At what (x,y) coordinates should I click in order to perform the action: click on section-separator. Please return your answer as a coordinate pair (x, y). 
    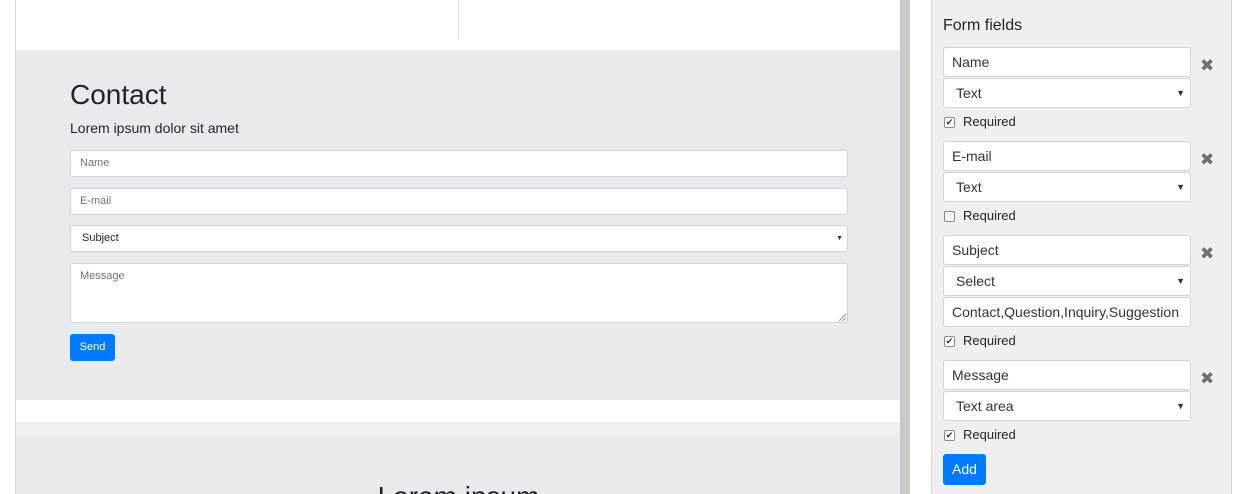
    Looking at the image, I should click on (458, 429).